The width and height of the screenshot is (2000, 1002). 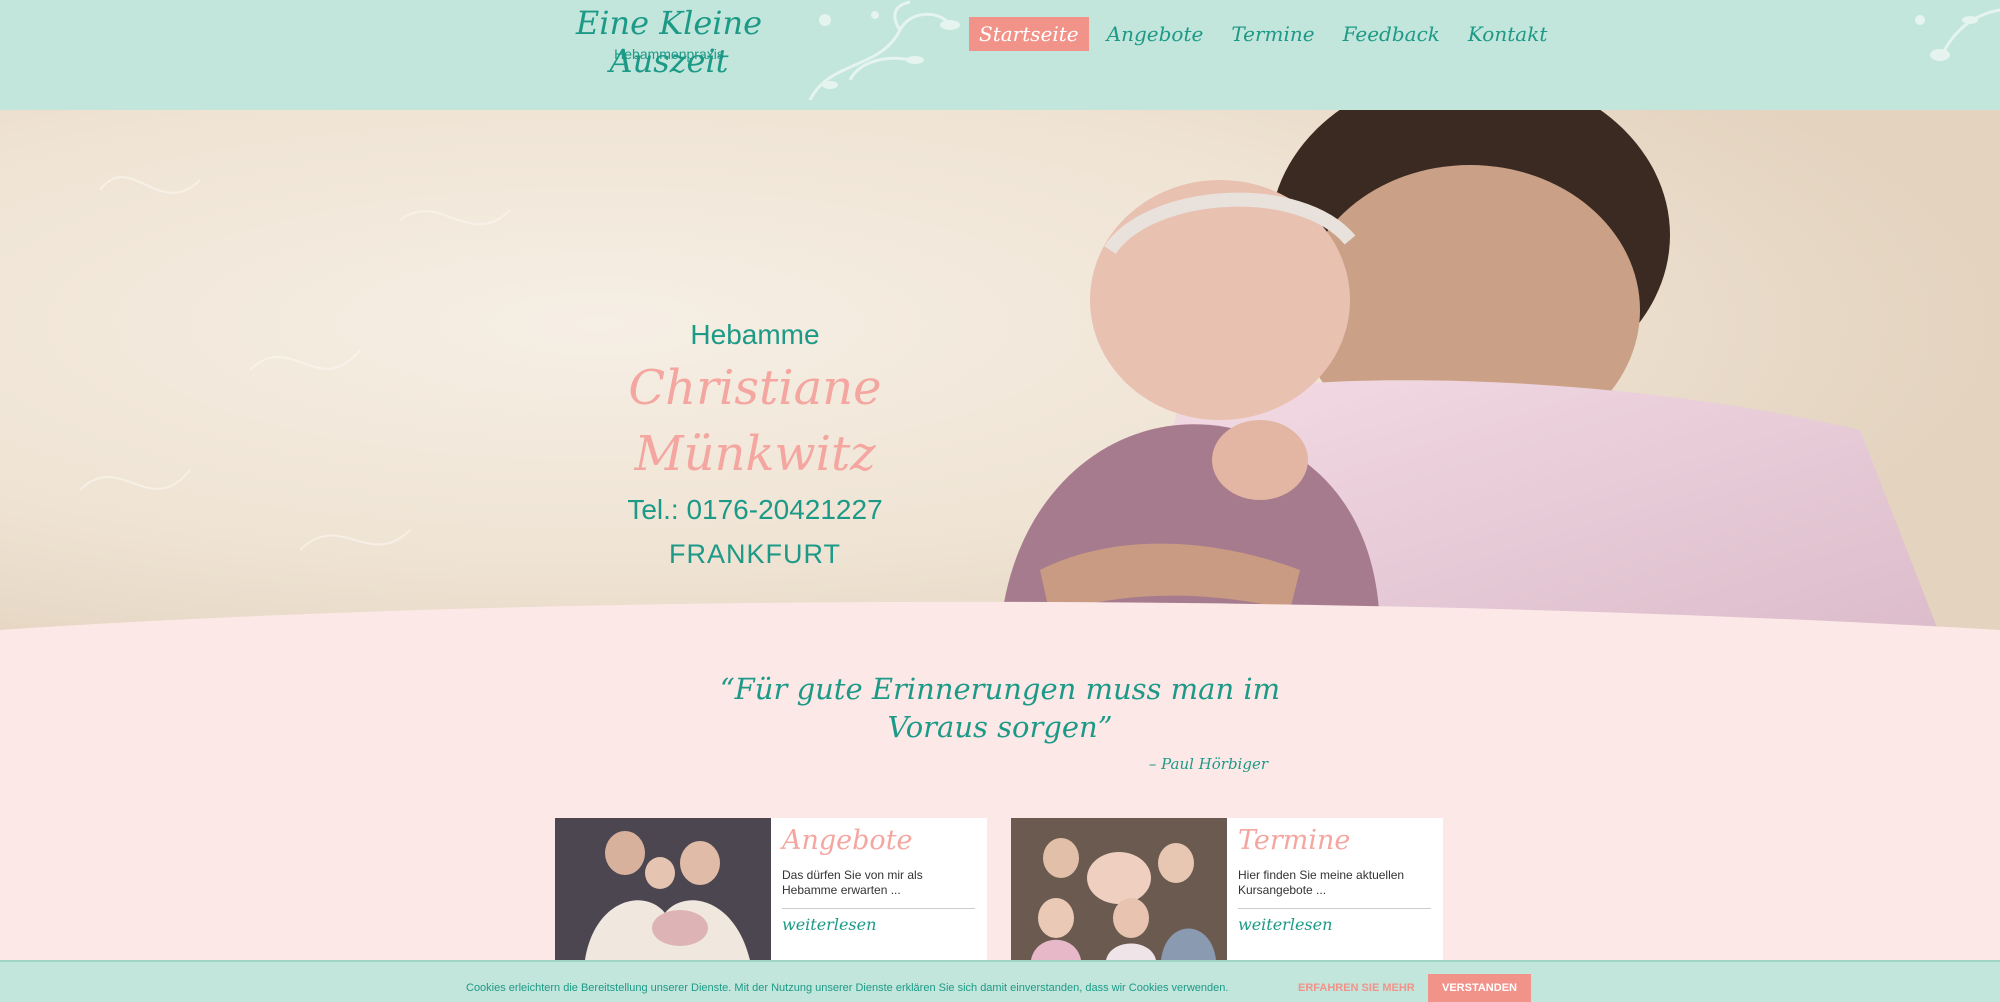 I want to click on card-title: Angebote, so click(x=878, y=841).